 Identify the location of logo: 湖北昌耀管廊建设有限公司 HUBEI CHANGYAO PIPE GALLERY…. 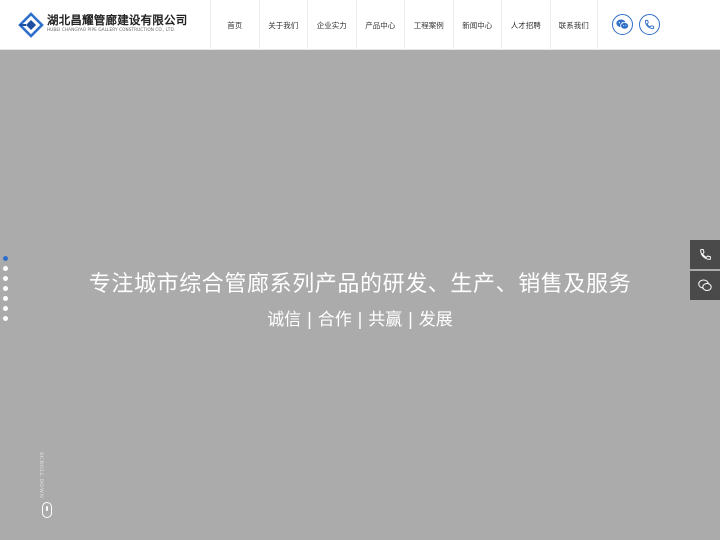
(113, 25).